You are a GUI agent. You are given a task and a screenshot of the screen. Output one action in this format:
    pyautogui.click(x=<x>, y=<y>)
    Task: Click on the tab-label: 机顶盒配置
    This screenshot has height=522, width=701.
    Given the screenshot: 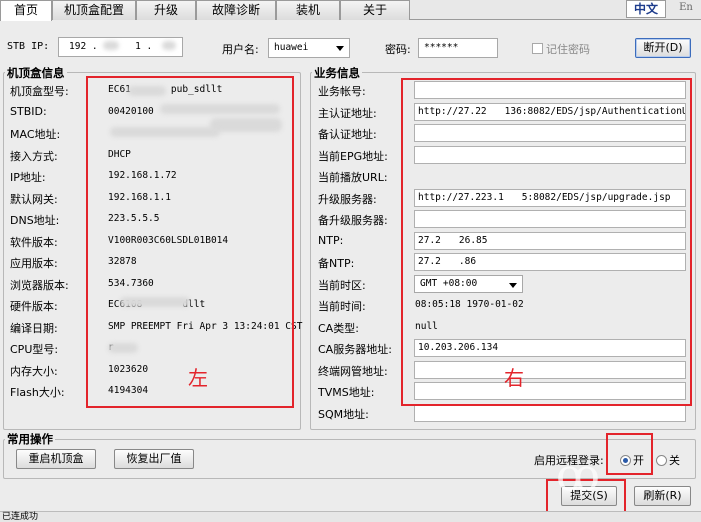 What is the action you would take?
    pyautogui.click(x=93, y=10)
    